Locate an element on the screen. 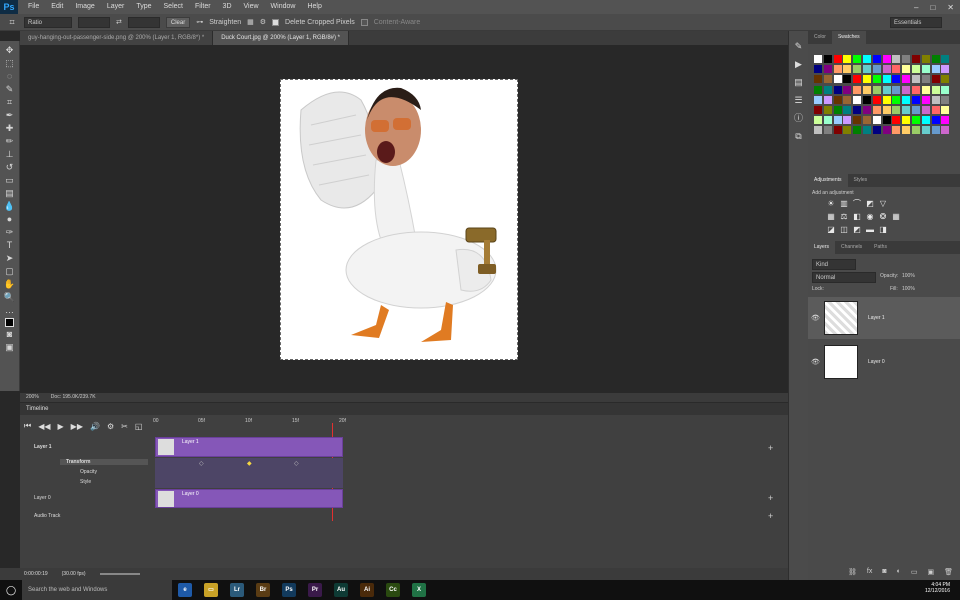 The image size is (960, 600). keyframe-area: ◇ ◆ ◇ is located at coordinates (249, 473).